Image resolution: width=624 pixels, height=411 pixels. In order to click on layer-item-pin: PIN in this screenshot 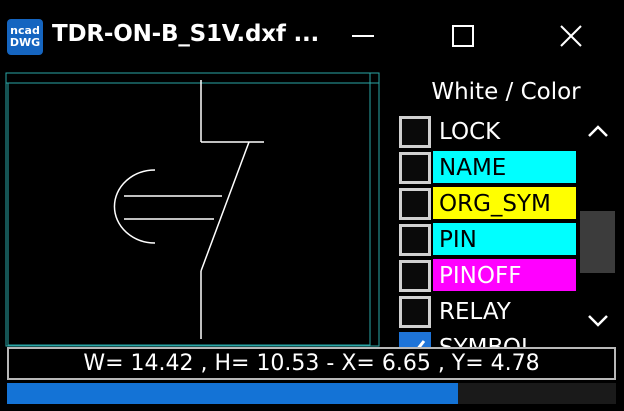, I will do `click(486, 239)`.